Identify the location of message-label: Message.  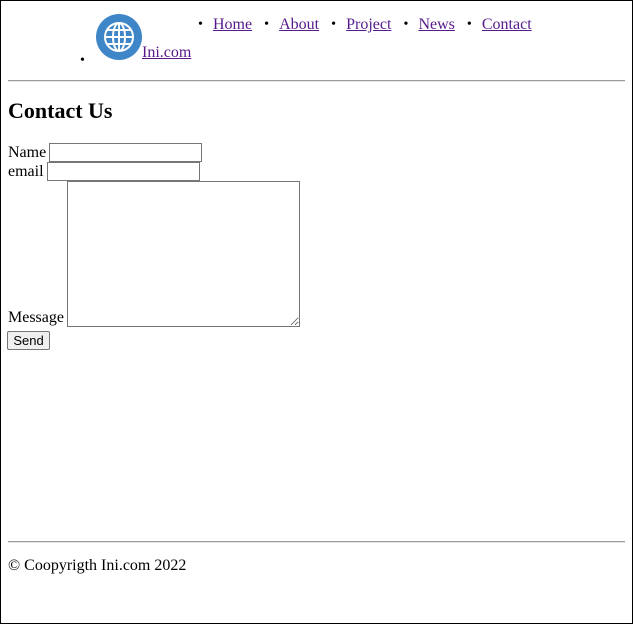
(36, 317).